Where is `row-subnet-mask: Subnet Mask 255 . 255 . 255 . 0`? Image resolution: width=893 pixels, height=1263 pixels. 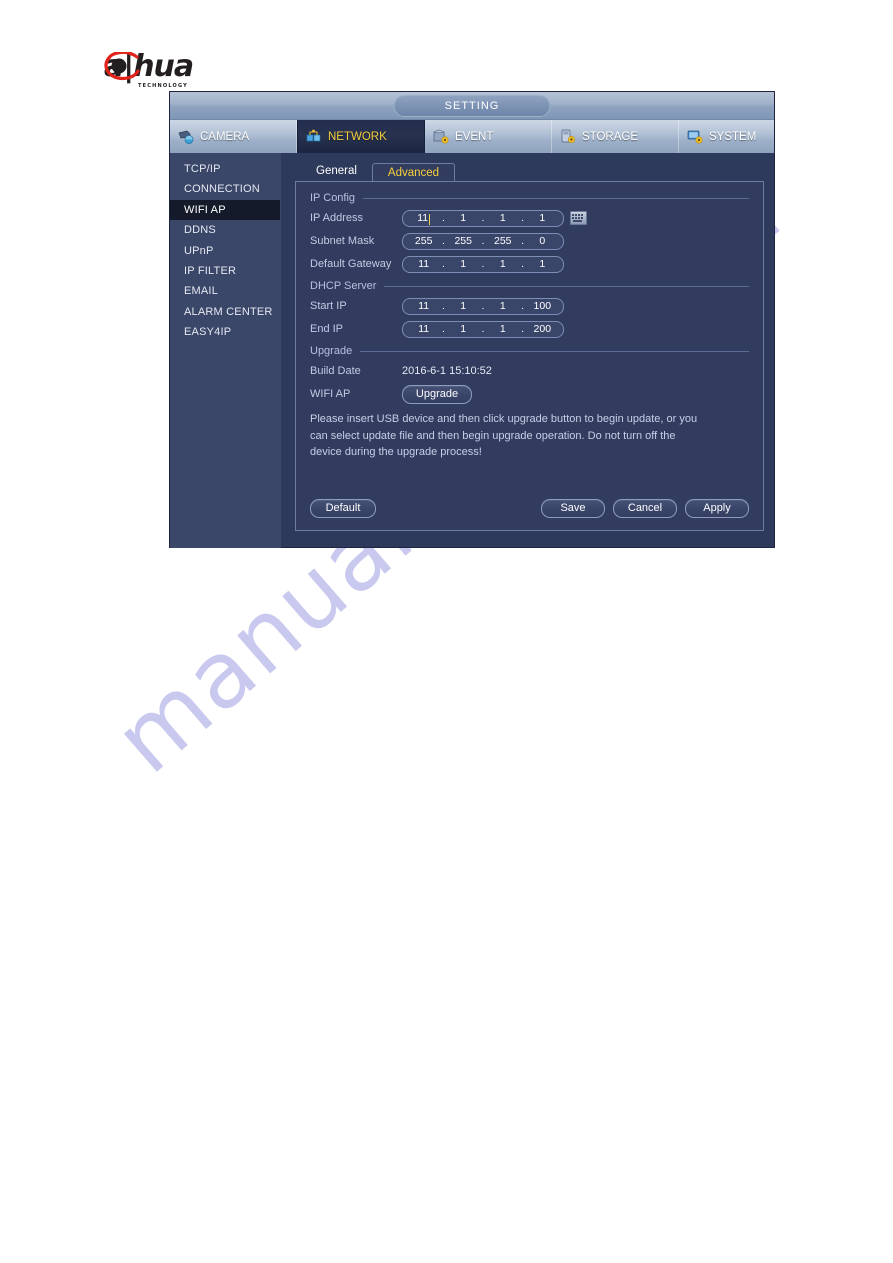 row-subnet-mask: Subnet Mask 255 . 255 . 255 . 0 is located at coordinates (529, 241).